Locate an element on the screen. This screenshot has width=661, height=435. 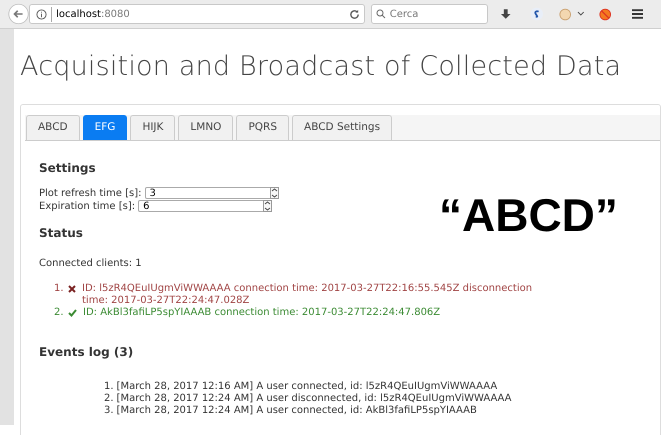
overlay-text: “ABCD” is located at coordinates (528, 215).